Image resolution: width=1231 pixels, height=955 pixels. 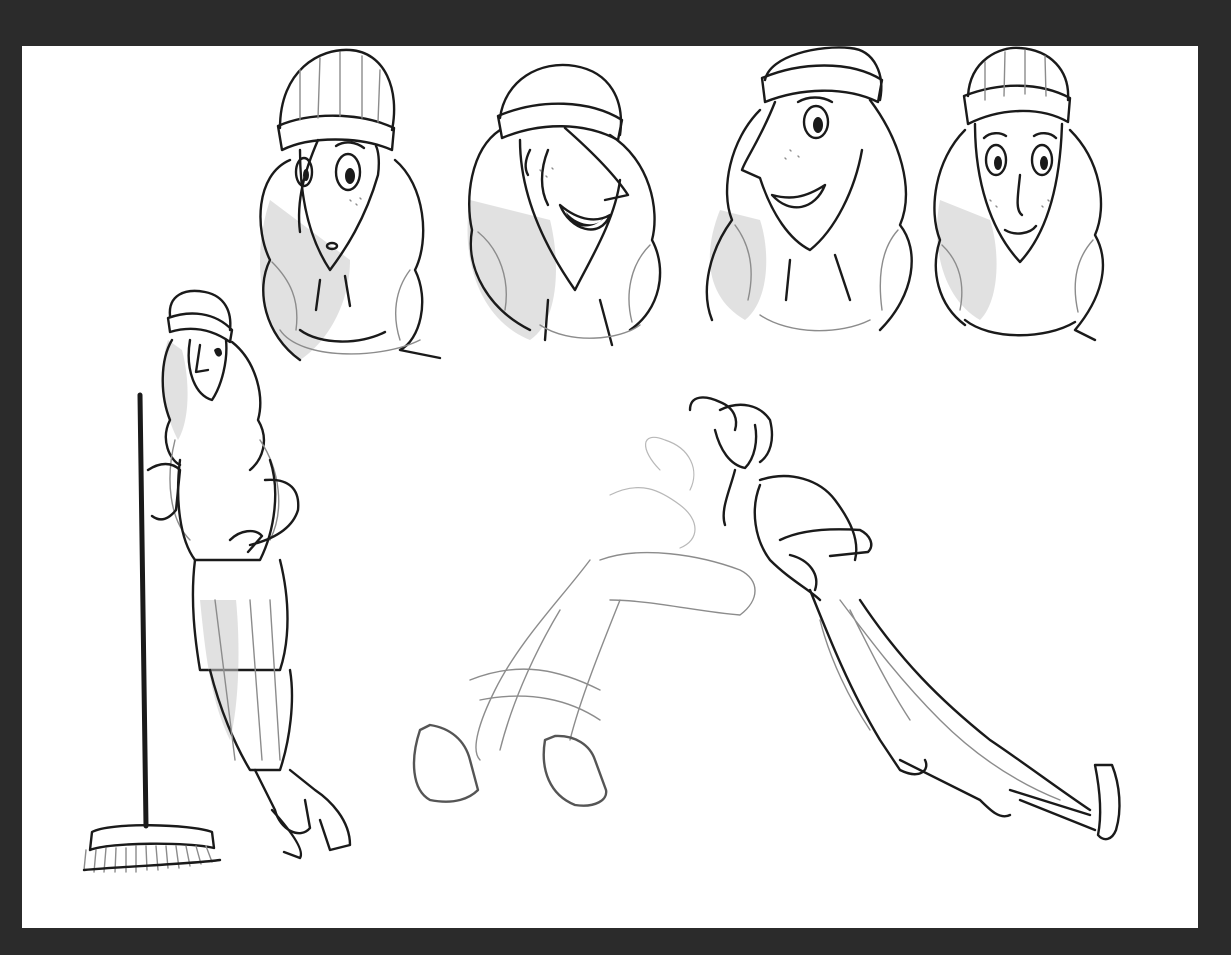 I want to click on head-neutral, so click(x=1019, y=194).